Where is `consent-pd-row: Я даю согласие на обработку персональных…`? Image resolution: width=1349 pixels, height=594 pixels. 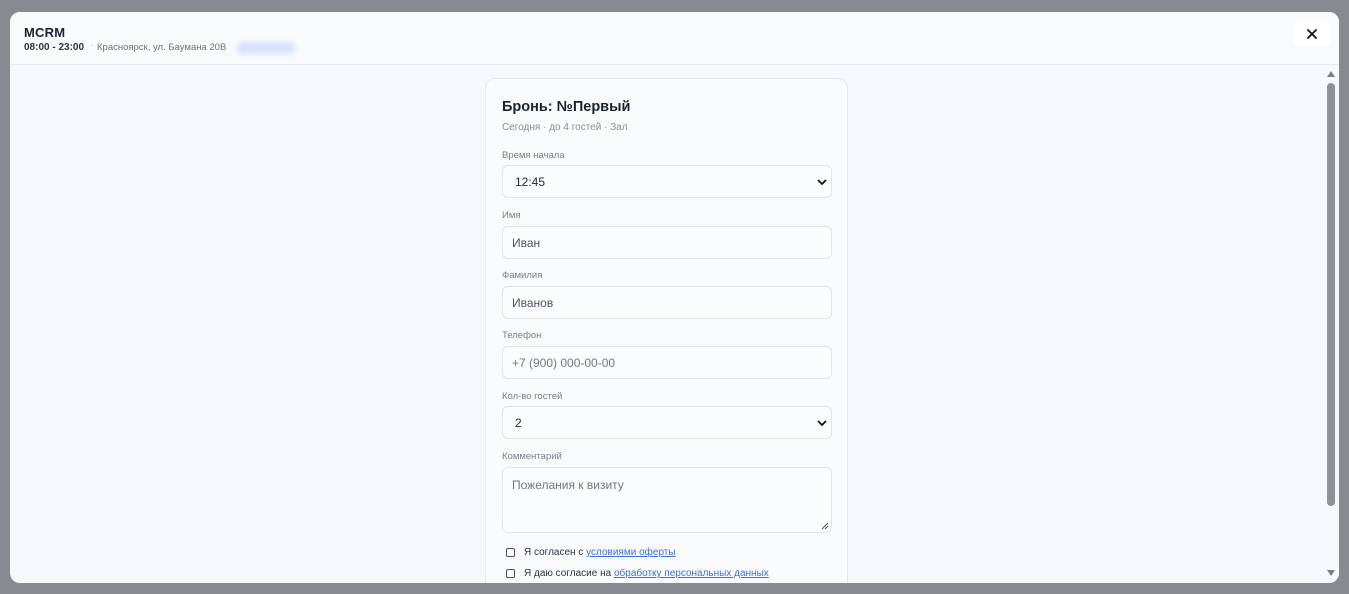
consent-pd-row: Я даю согласие на обработку персональных… is located at coordinates (637, 573).